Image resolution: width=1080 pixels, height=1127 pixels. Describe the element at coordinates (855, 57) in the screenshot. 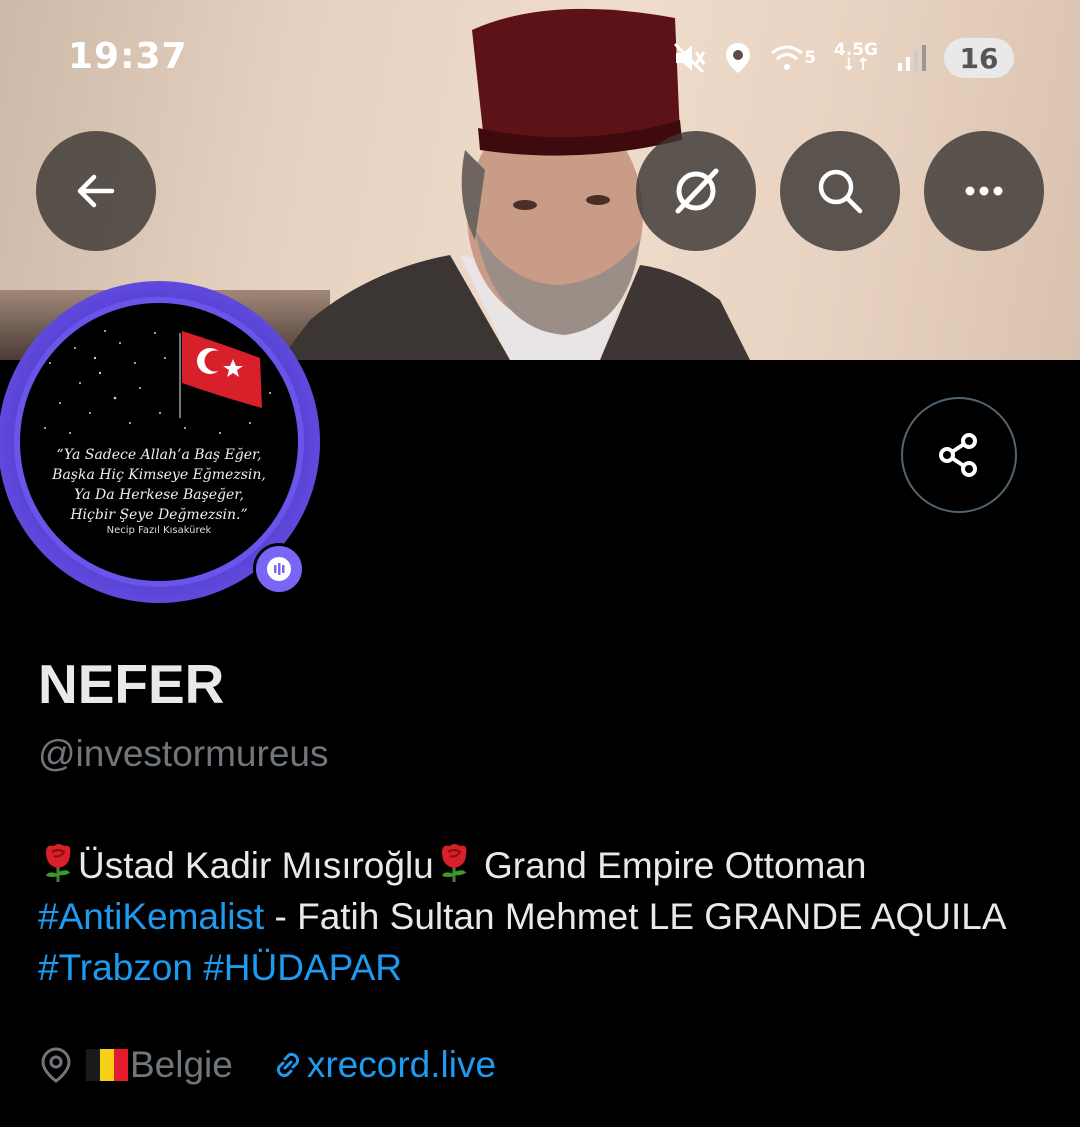

I see `mobile-data-label: 4.5G ↓↑` at that location.